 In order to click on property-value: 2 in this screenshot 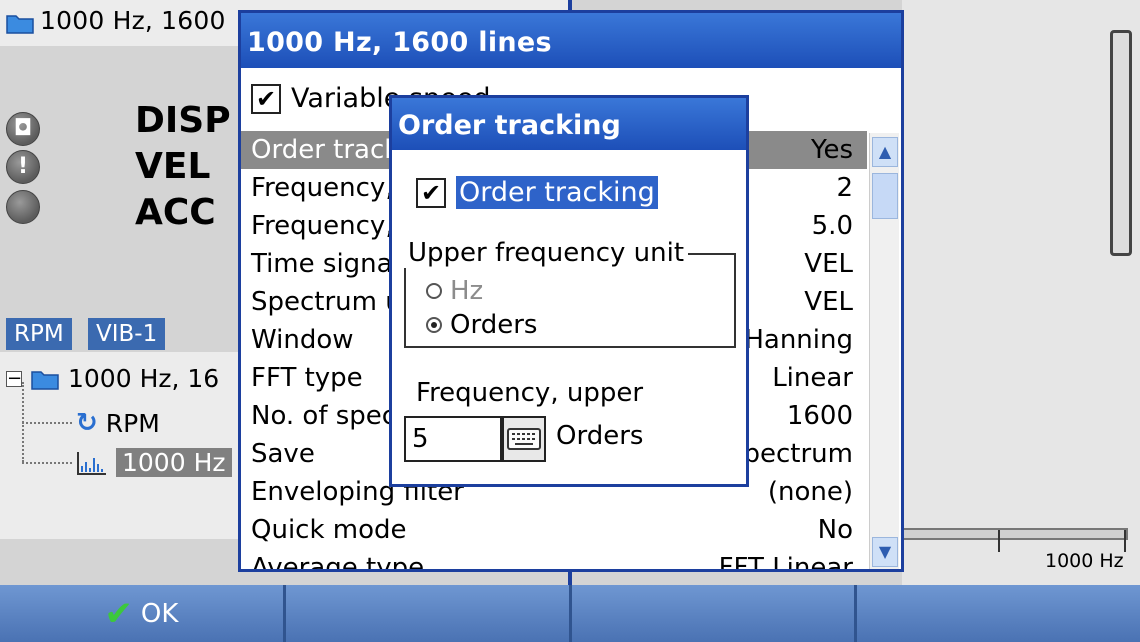, I will do `click(844, 188)`.